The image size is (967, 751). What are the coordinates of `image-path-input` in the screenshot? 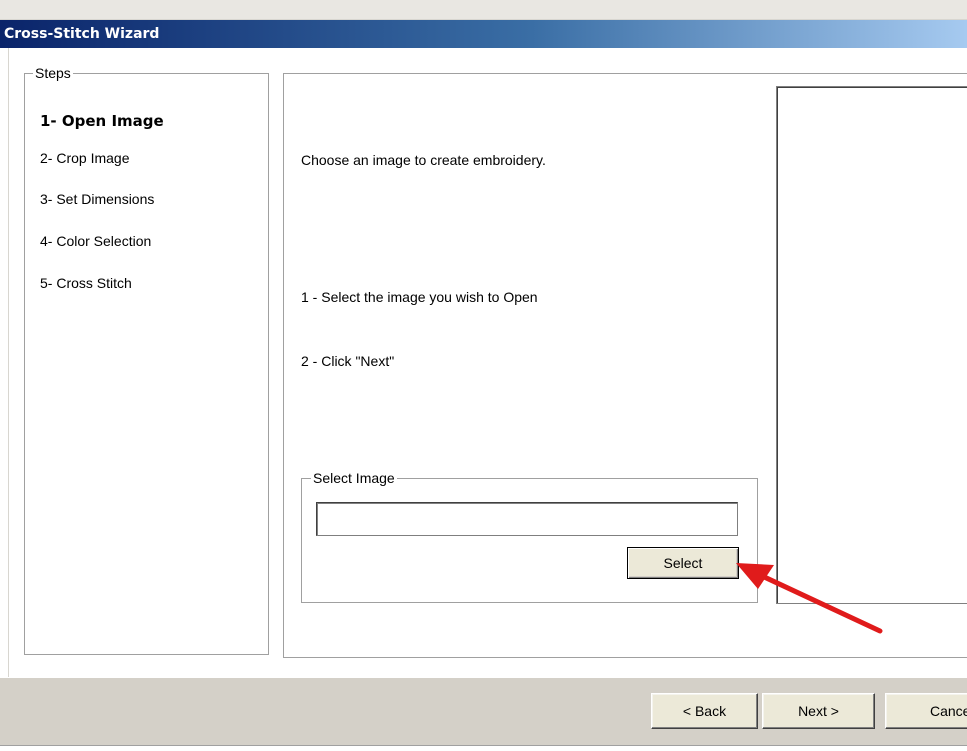 It's located at (527, 519).